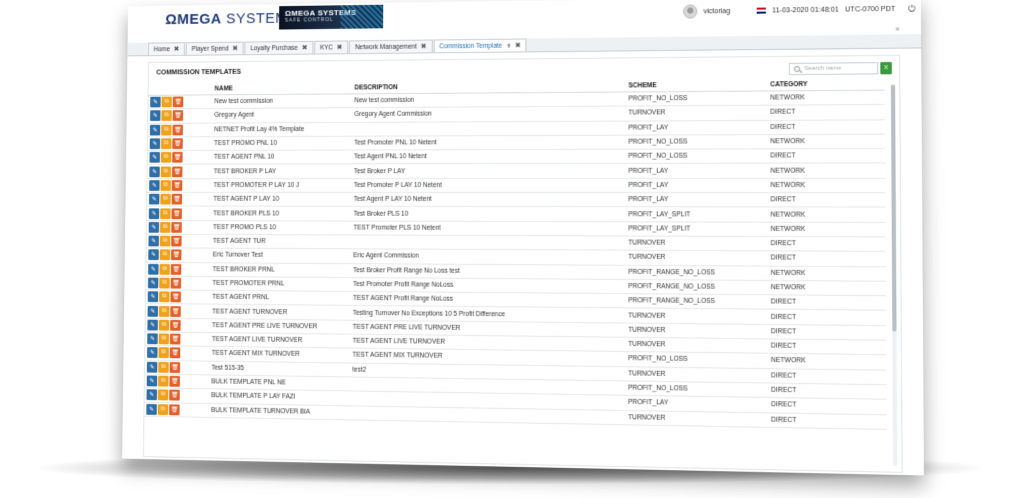  What do you see at coordinates (912, 8) in the screenshot?
I see `power-icon: ⏻` at bounding box center [912, 8].